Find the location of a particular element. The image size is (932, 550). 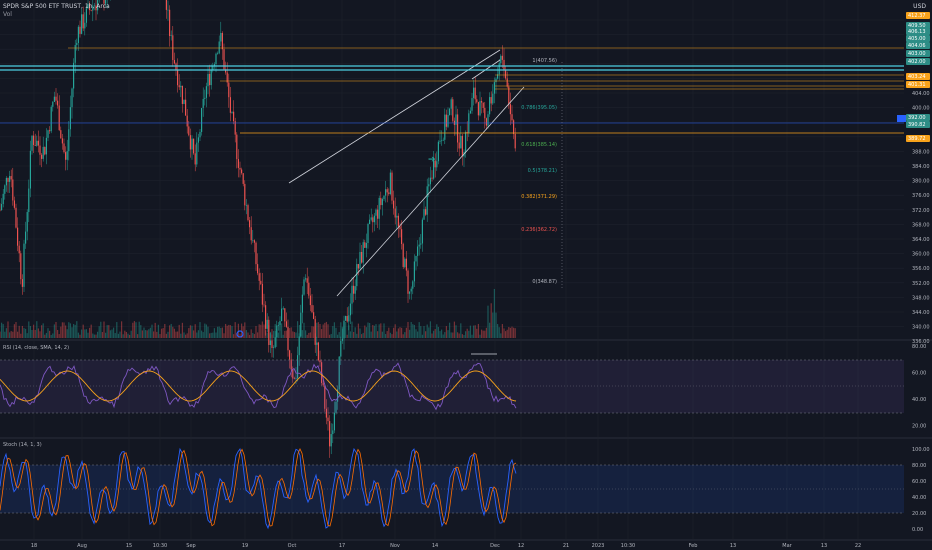

price-tag: 412.37 is located at coordinates (917, 16).